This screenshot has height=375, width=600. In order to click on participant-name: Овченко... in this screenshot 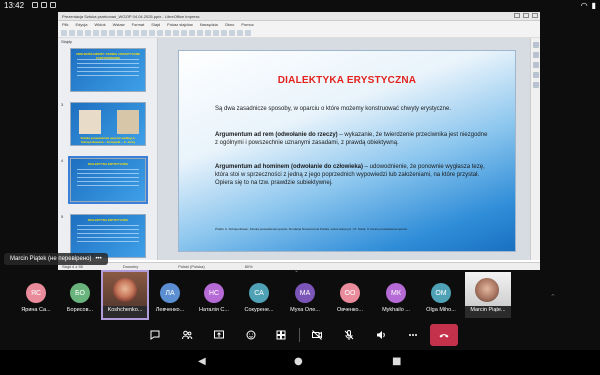, I will do `click(350, 310)`.